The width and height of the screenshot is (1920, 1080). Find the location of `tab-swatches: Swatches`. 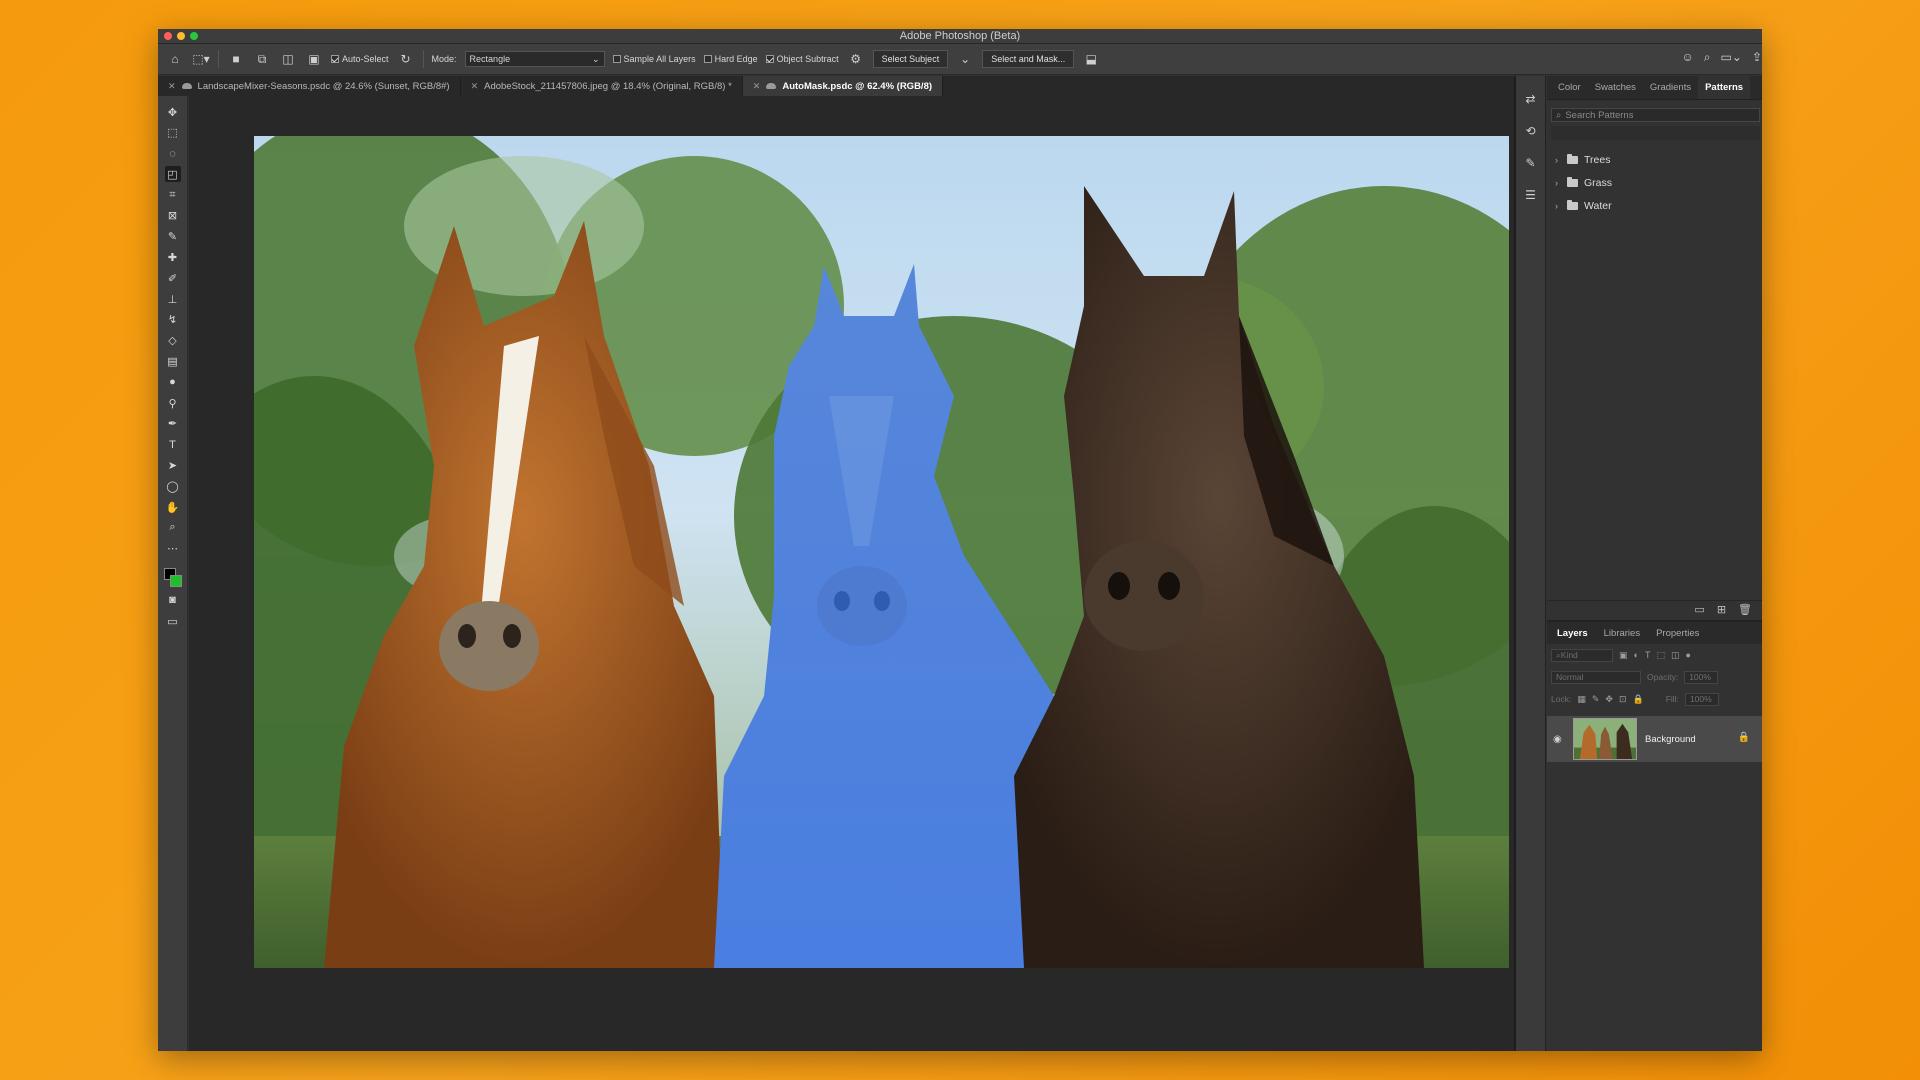

tab-swatches: Swatches is located at coordinates (1615, 87).